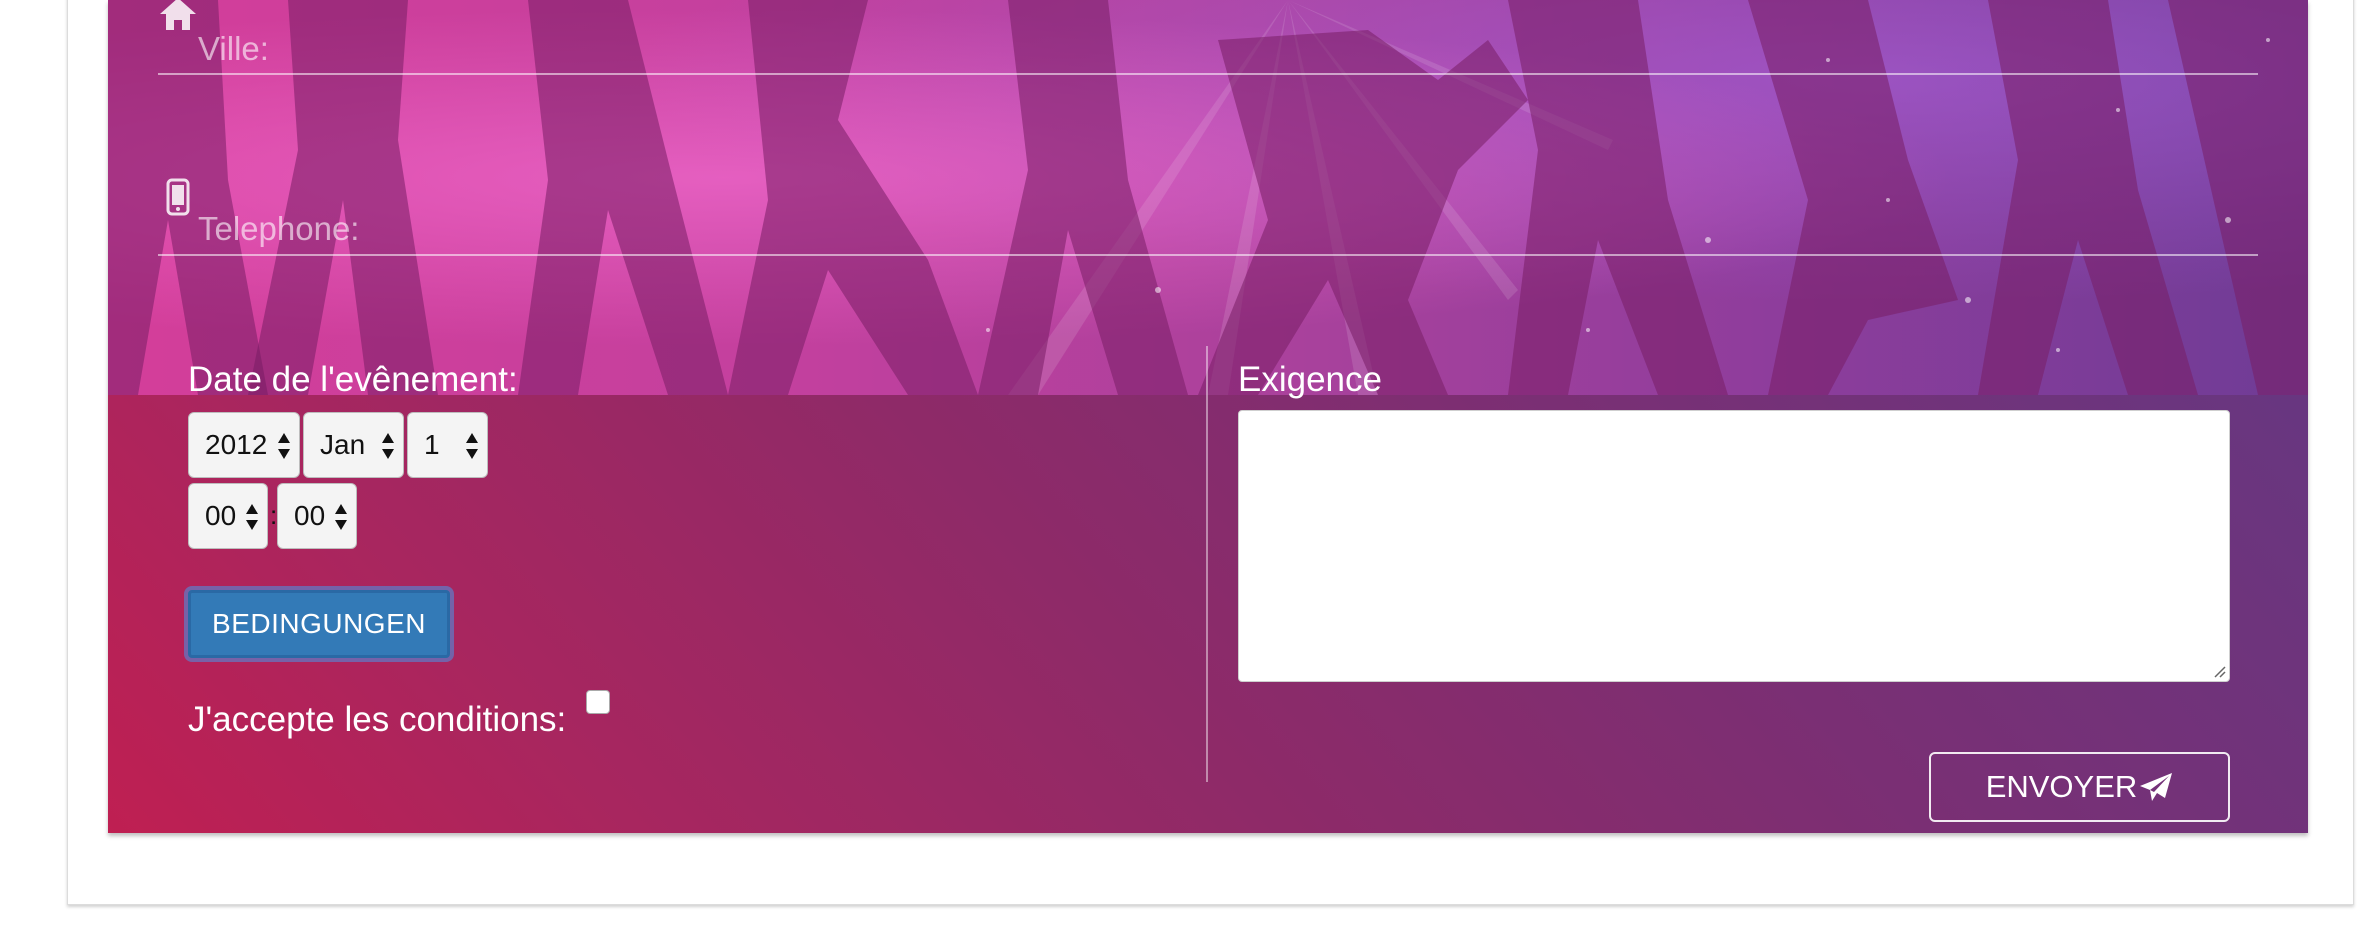 The image size is (2374, 926). I want to click on year-select-value: 2012, so click(236, 444).